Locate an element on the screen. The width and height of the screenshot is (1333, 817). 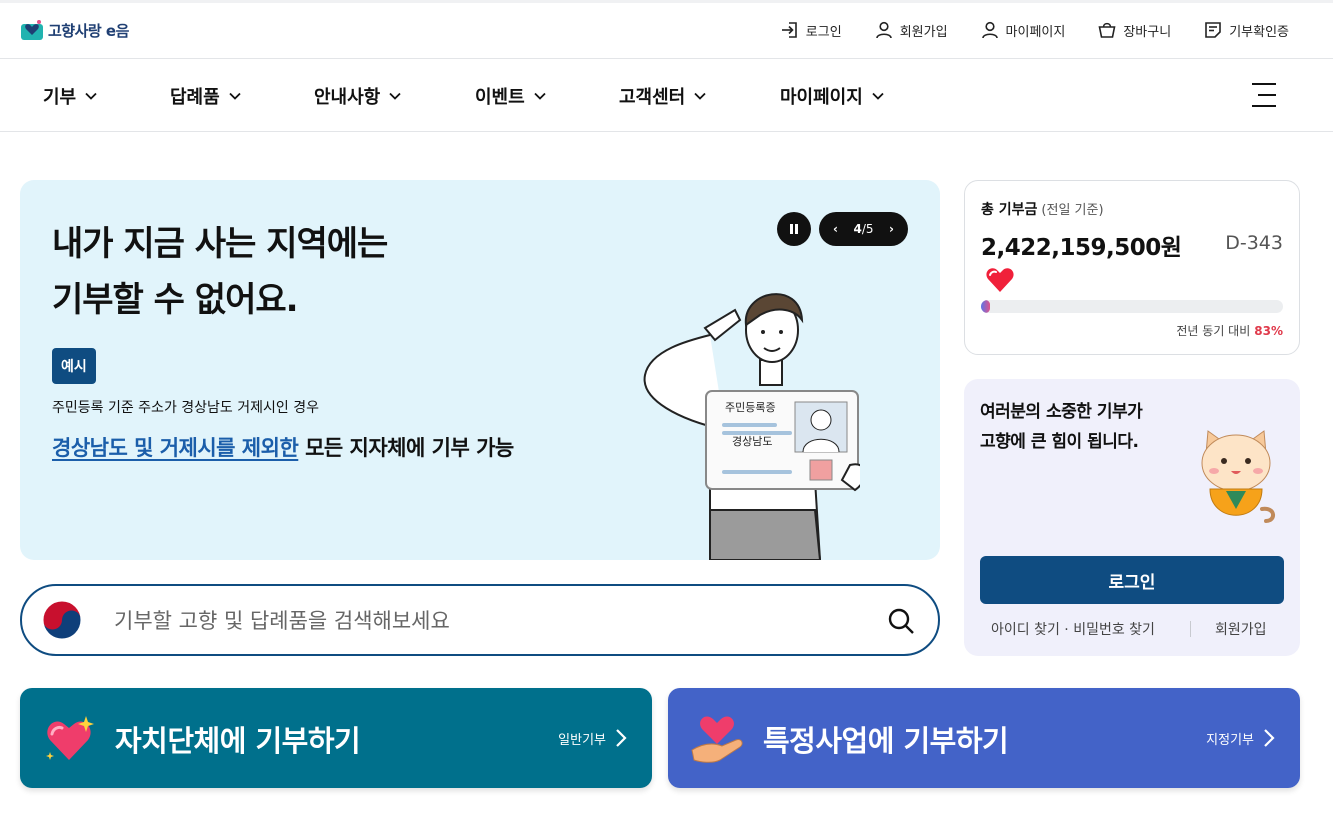
slide-counter: 4/5 is located at coordinates (863, 229).